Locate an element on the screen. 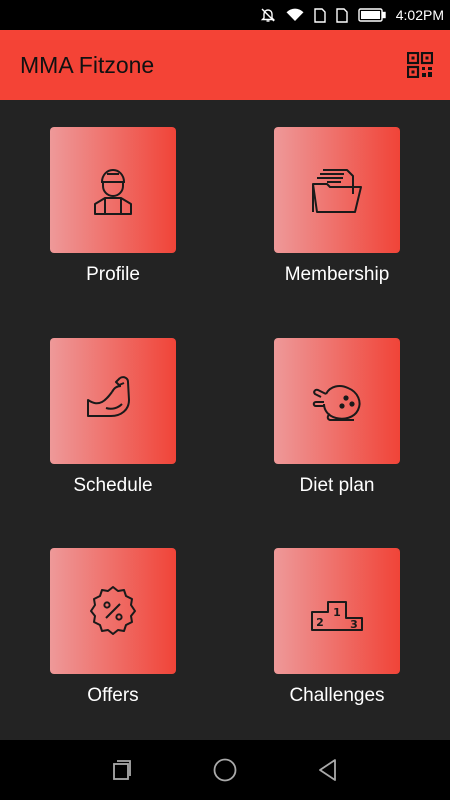 This screenshot has width=450, height=800. svg-text: 2 is located at coordinates (320, 622).